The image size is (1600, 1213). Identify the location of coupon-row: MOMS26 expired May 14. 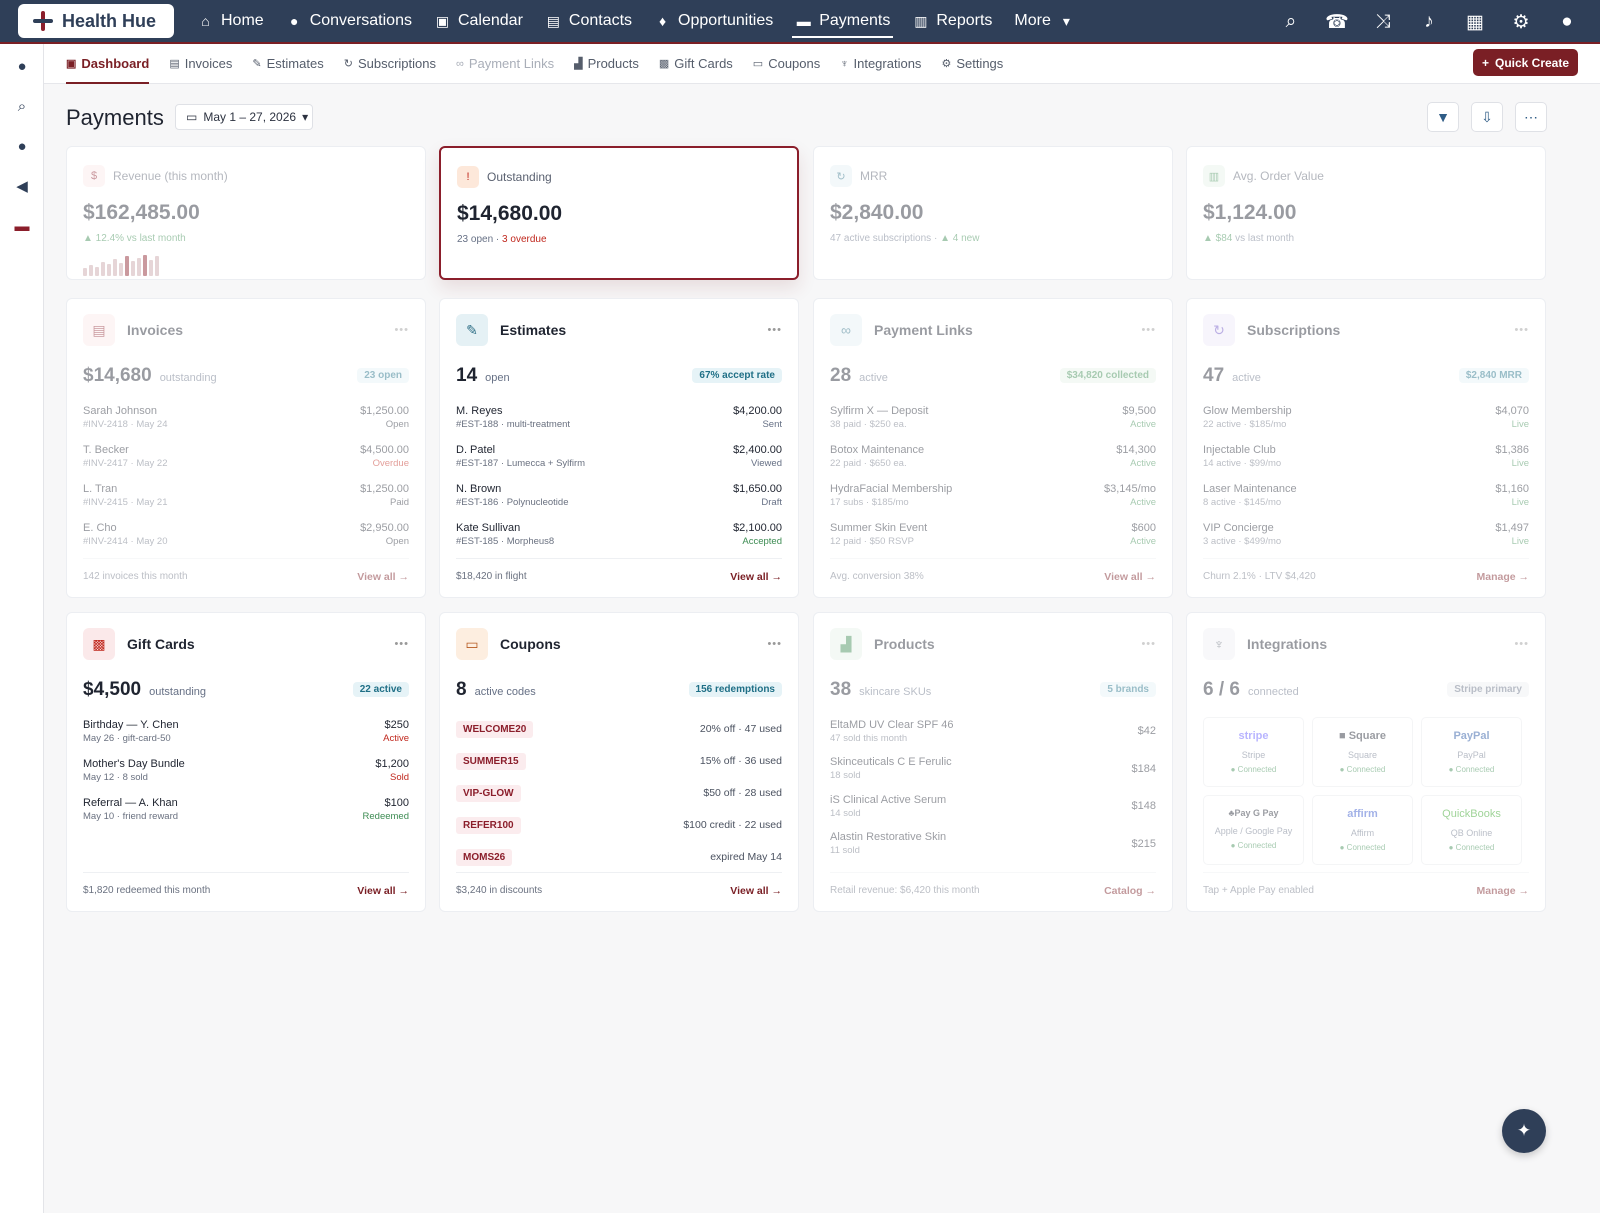
(619, 857).